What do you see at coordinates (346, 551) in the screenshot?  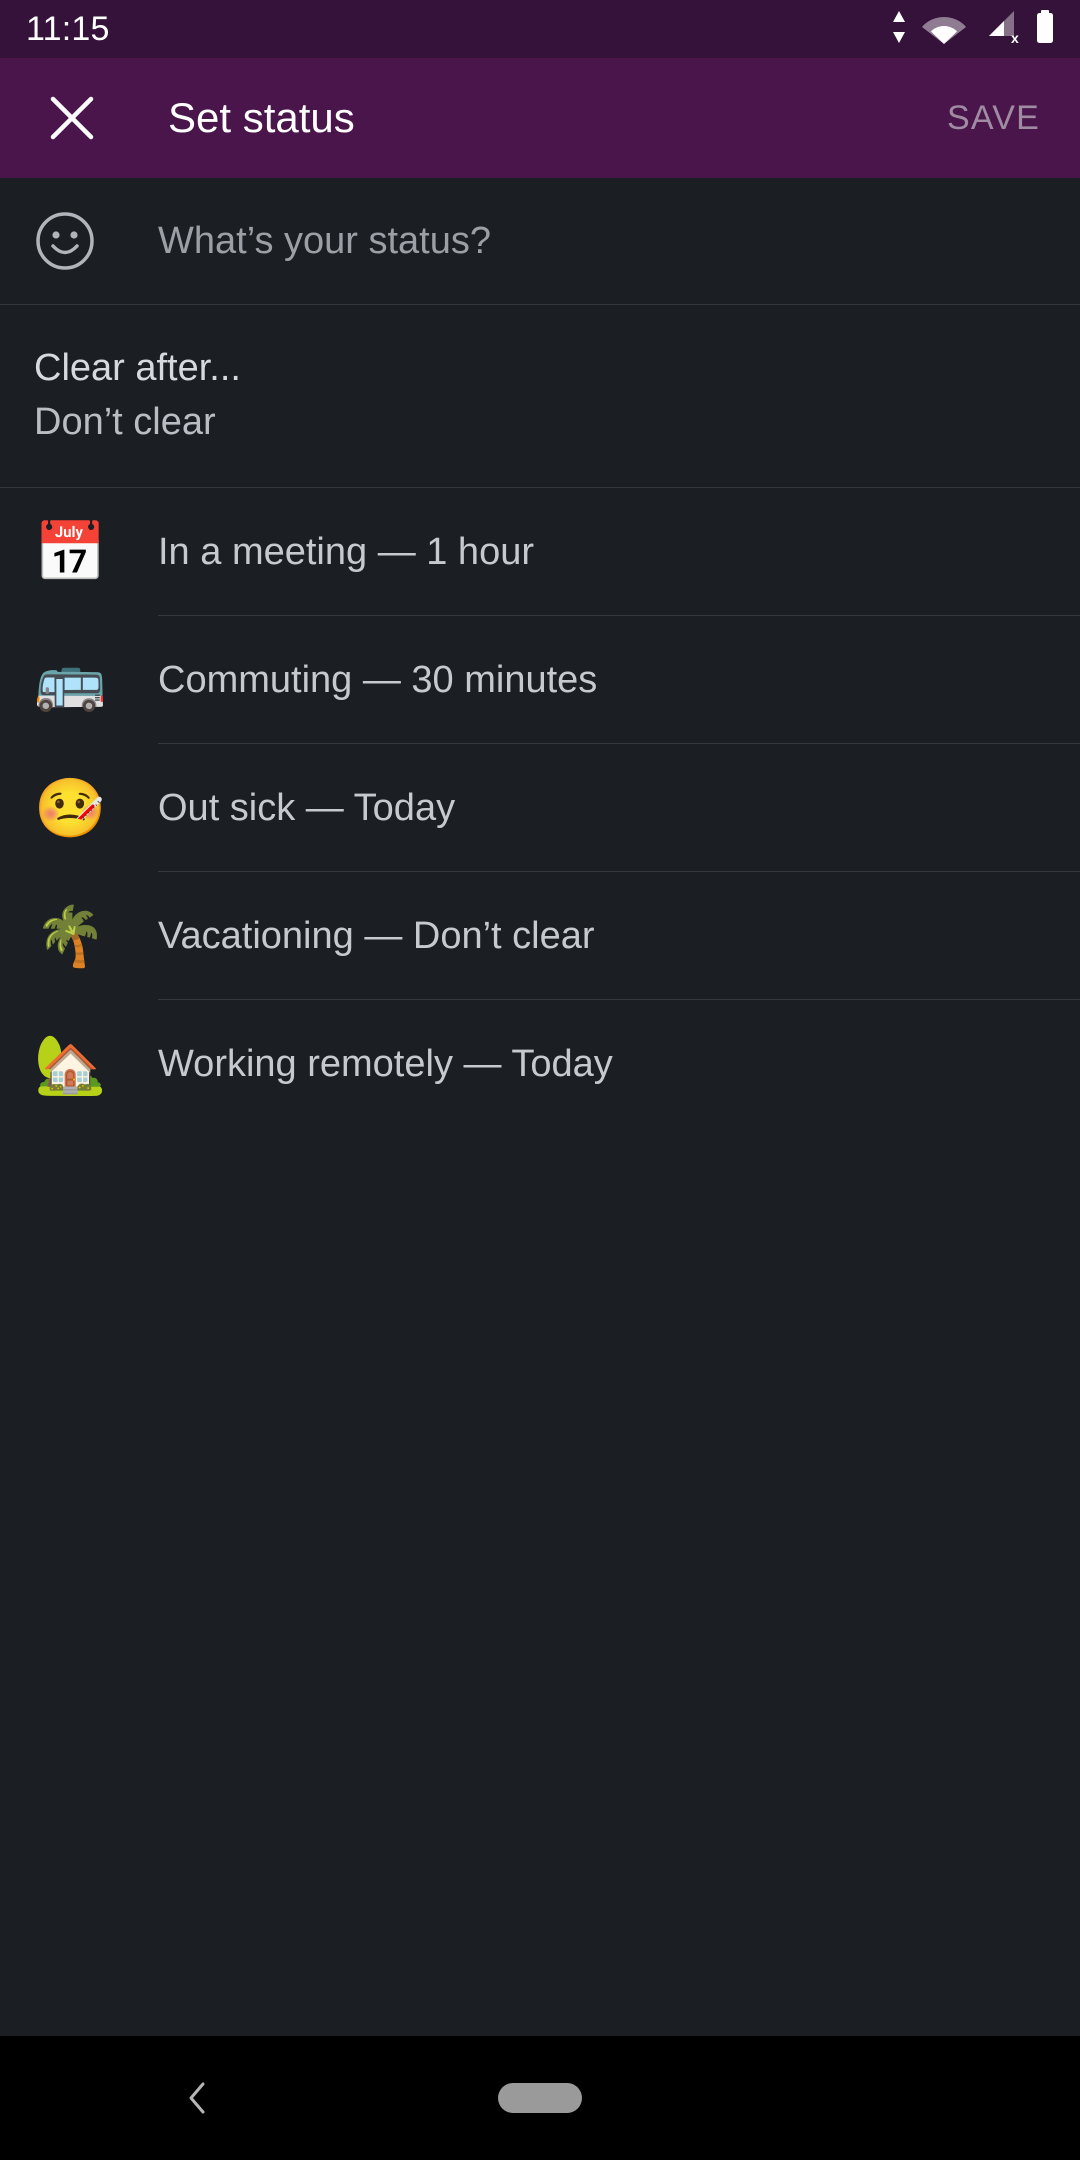 I see `list-item-label: In a meeting — 1 hour` at bounding box center [346, 551].